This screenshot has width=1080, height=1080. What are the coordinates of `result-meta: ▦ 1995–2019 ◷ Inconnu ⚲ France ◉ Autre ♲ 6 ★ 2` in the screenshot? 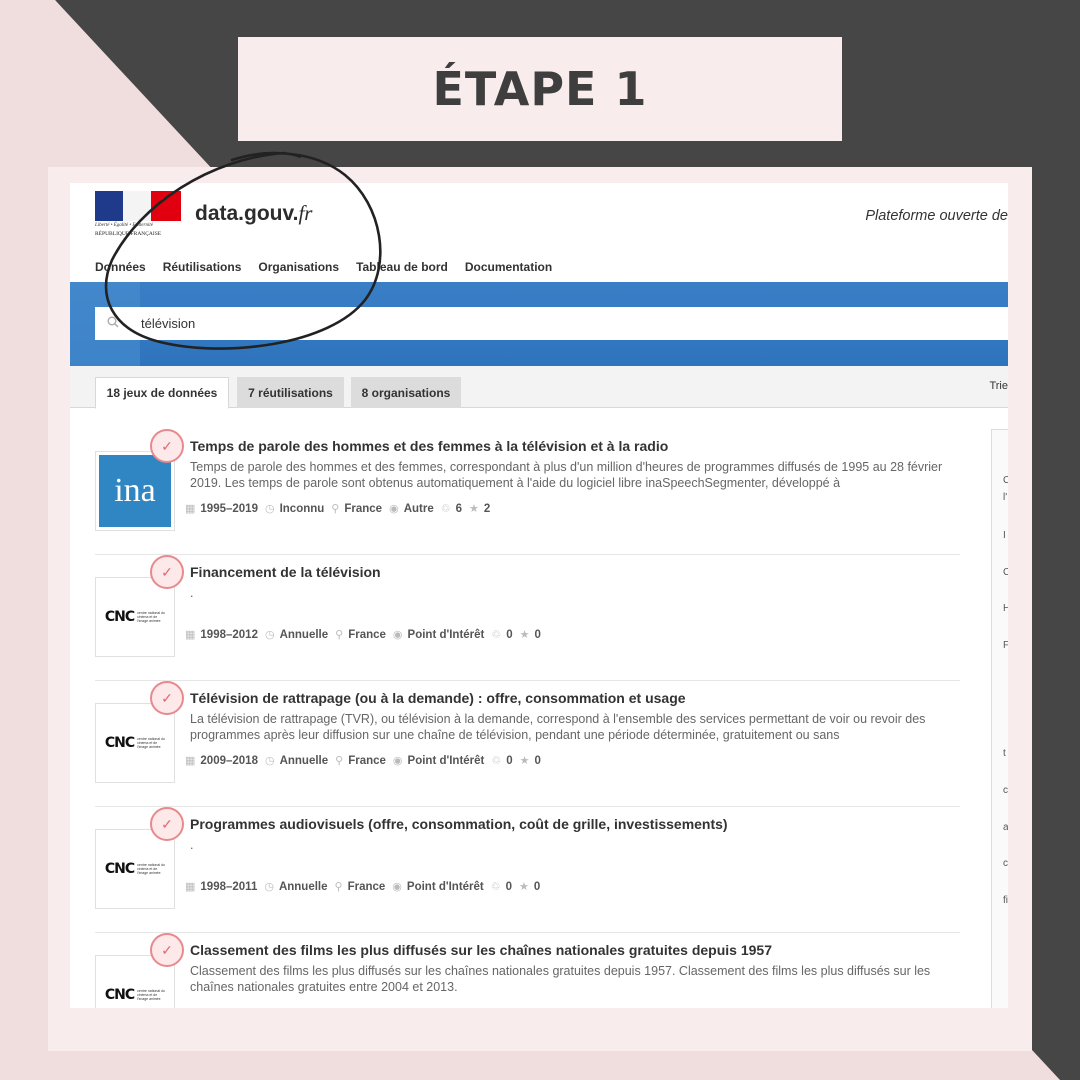 It's located at (338, 509).